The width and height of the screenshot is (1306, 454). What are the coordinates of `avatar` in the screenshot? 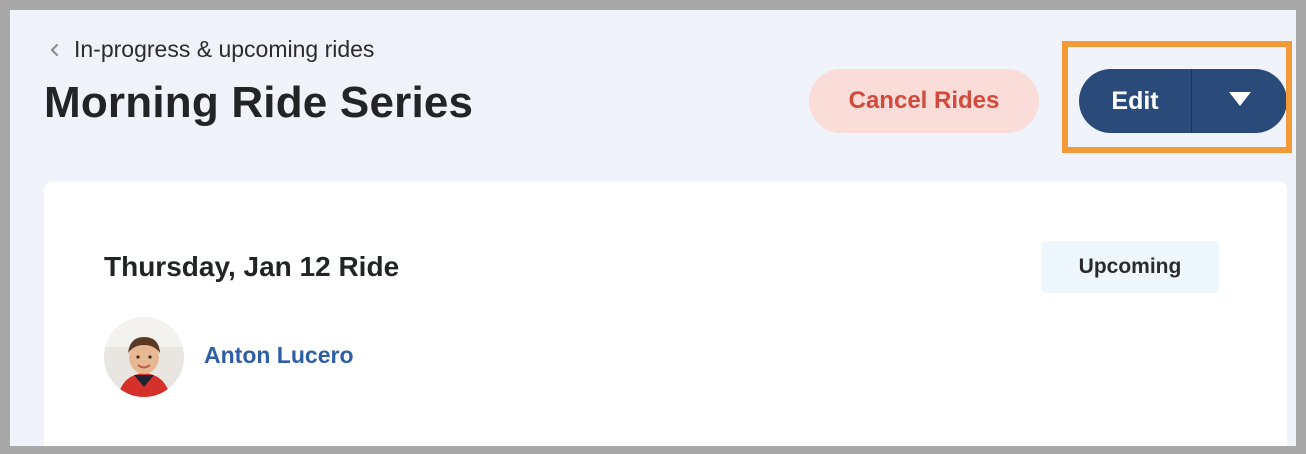 It's located at (144, 357).